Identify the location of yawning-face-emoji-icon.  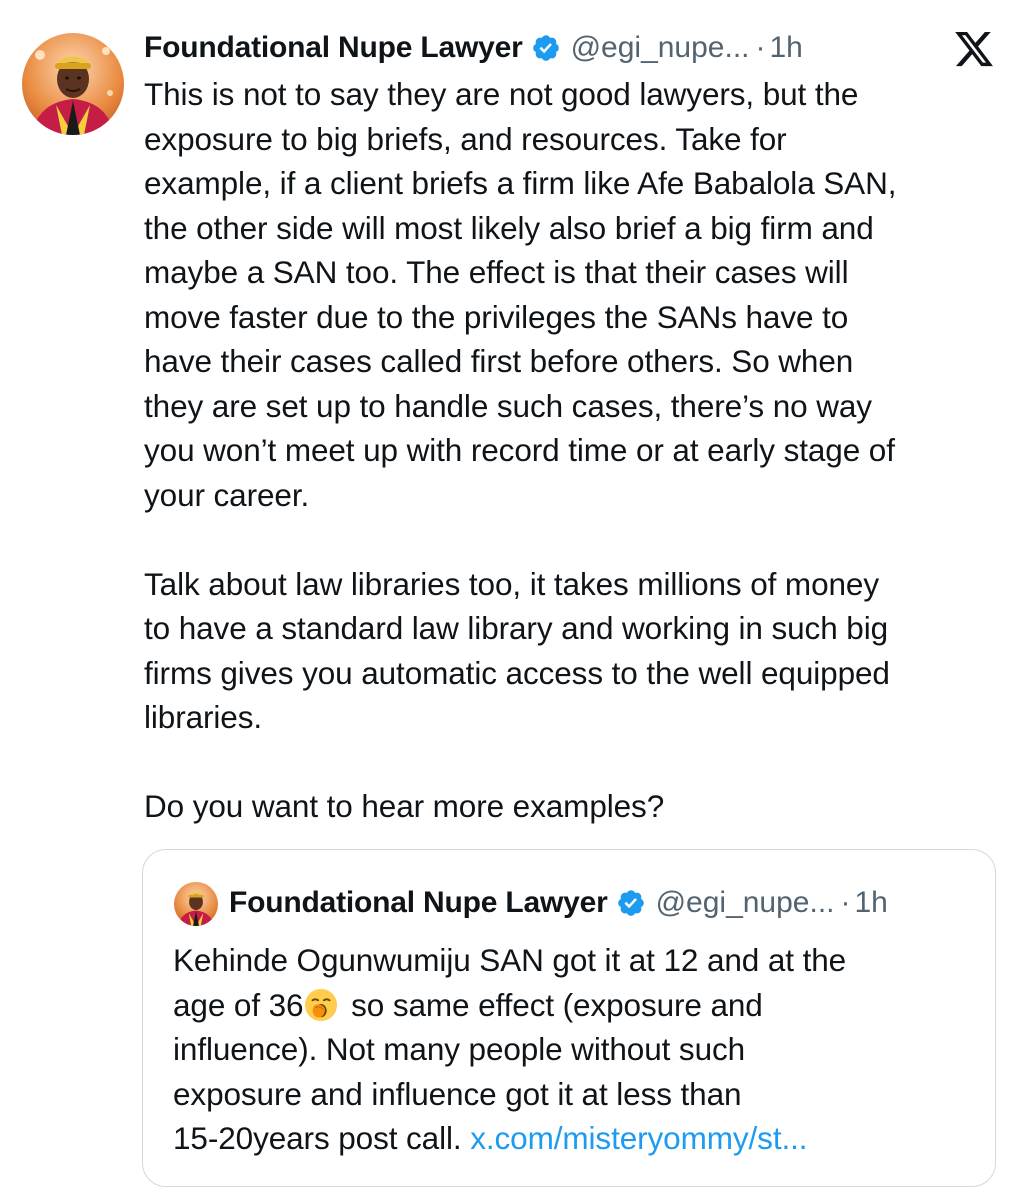
(321, 1004).